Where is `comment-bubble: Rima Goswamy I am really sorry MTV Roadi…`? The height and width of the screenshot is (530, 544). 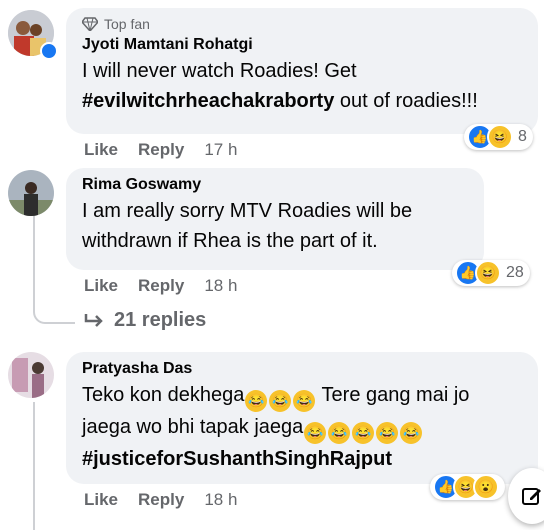 comment-bubble: Rima Goswamy I am really sorry MTV Roadi… is located at coordinates (275, 219).